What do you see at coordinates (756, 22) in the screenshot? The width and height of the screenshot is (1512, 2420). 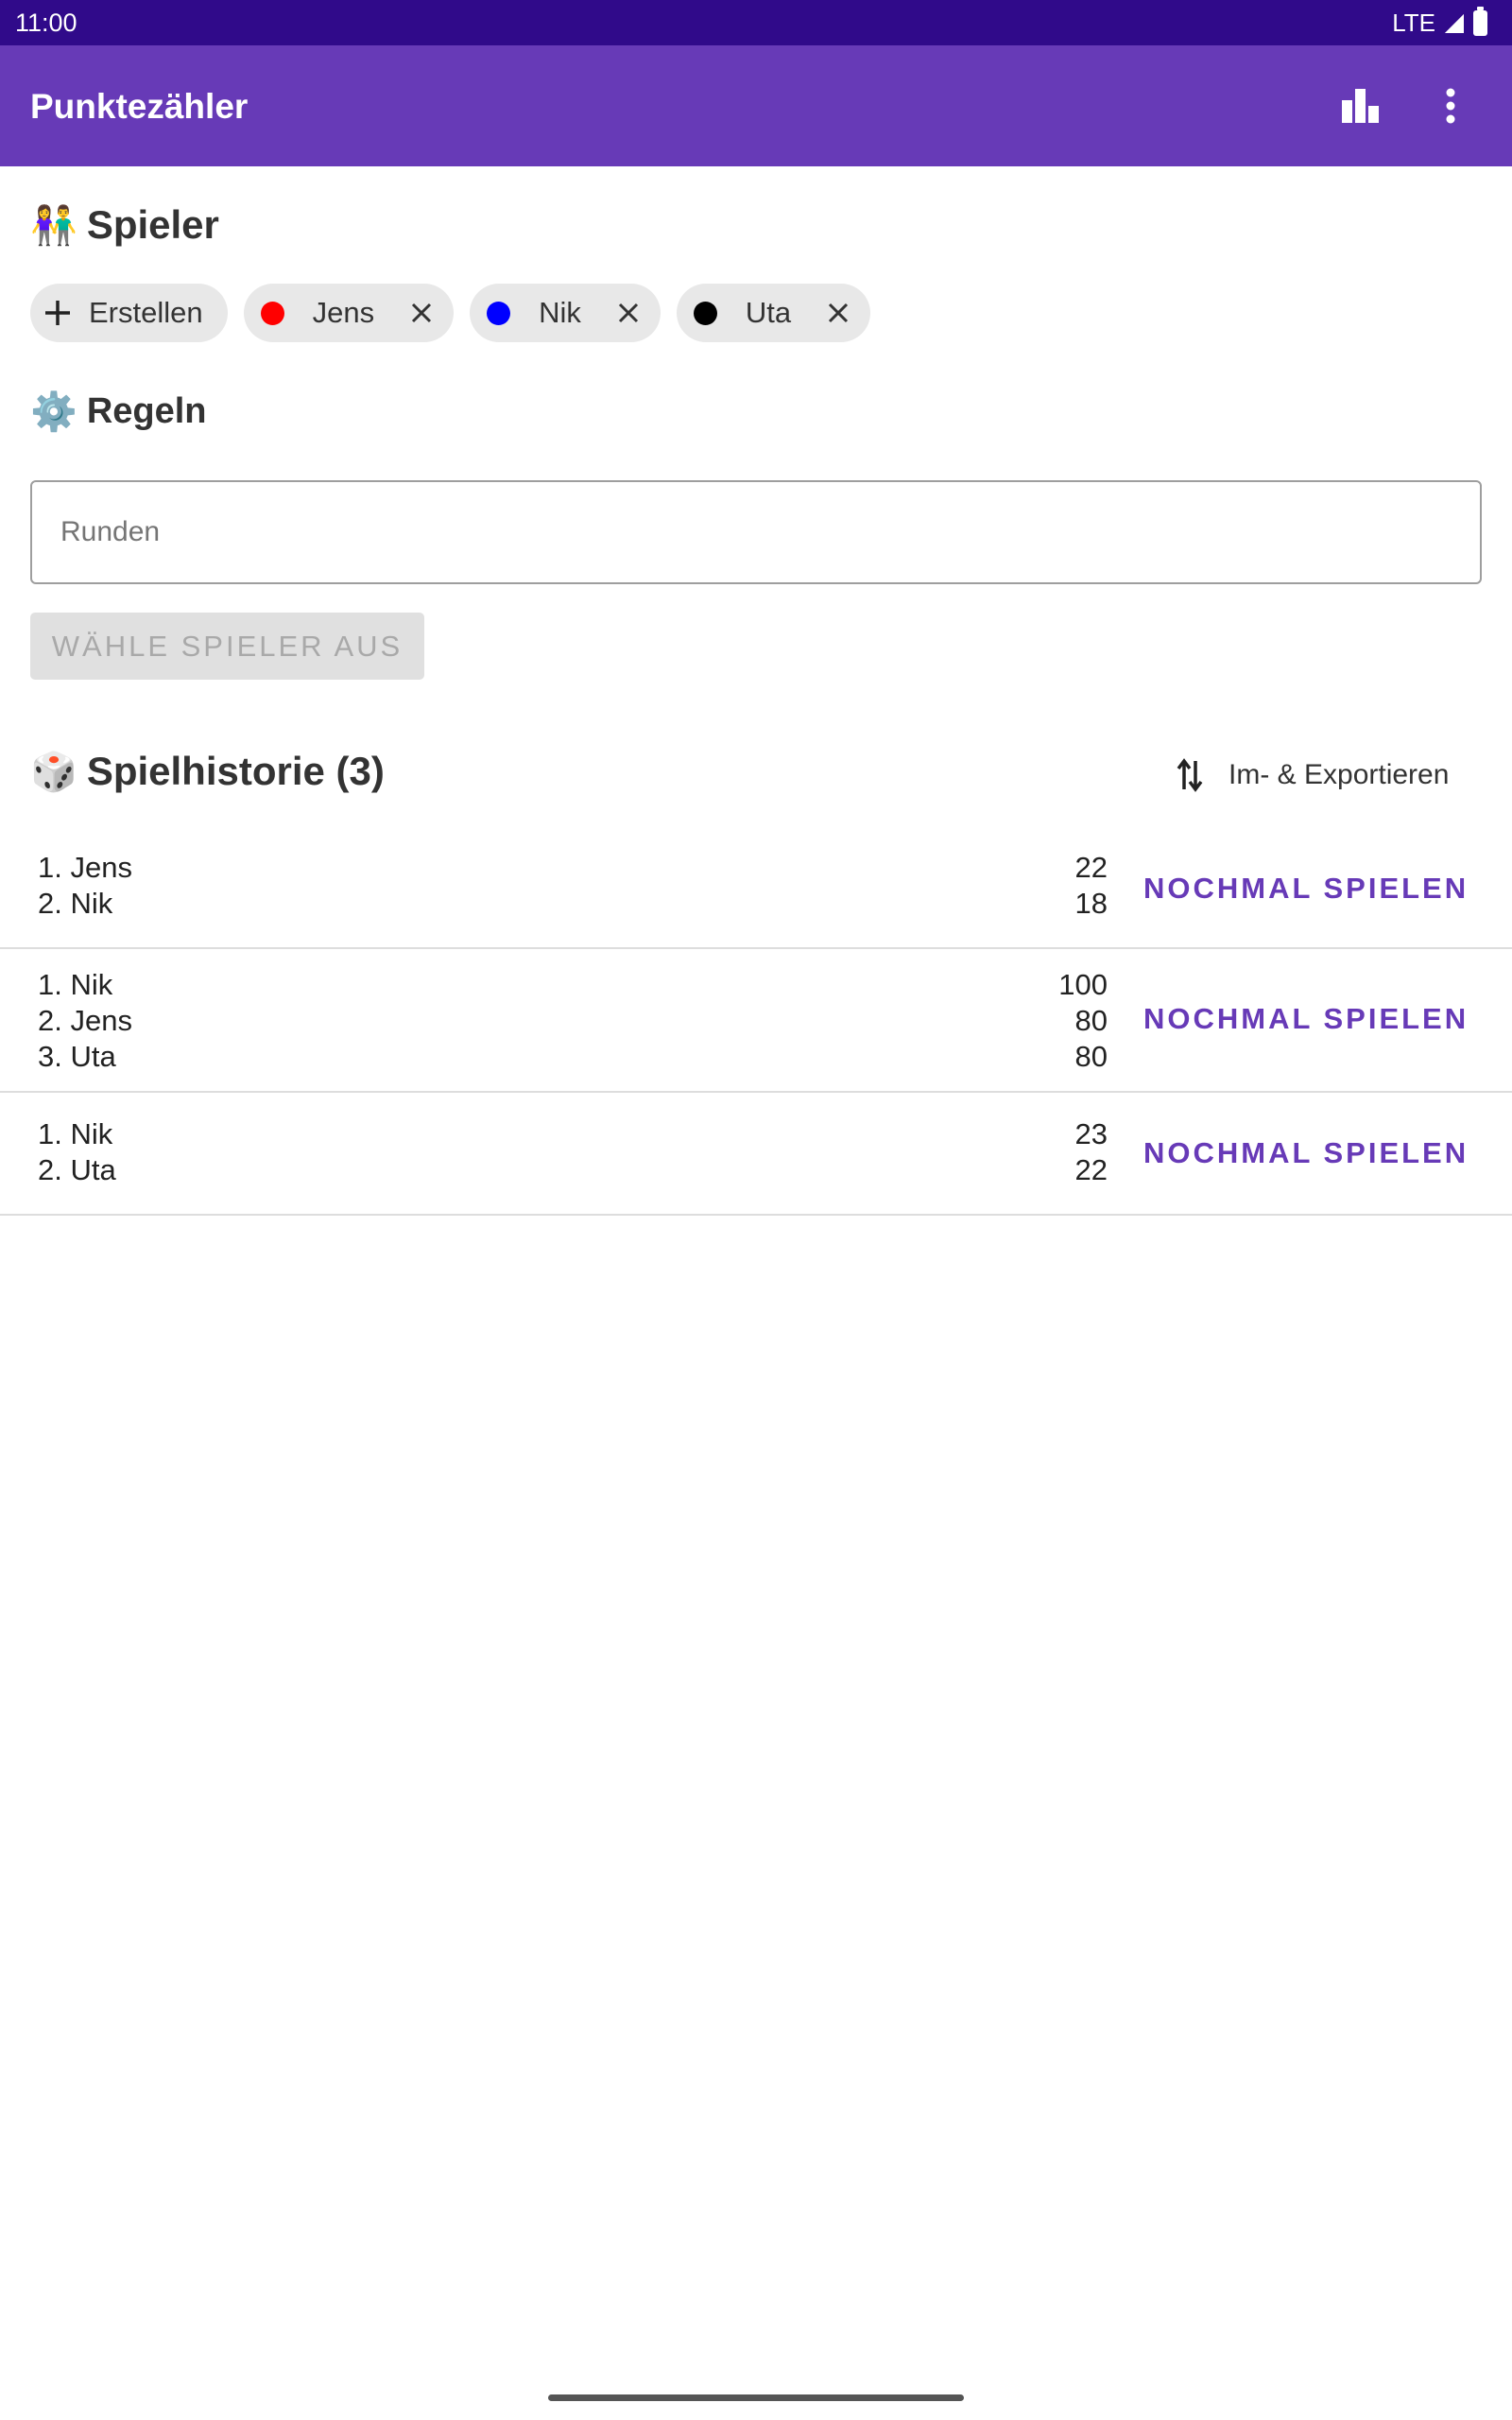 I see `status-bar: 11:00 LTE` at bounding box center [756, 22].